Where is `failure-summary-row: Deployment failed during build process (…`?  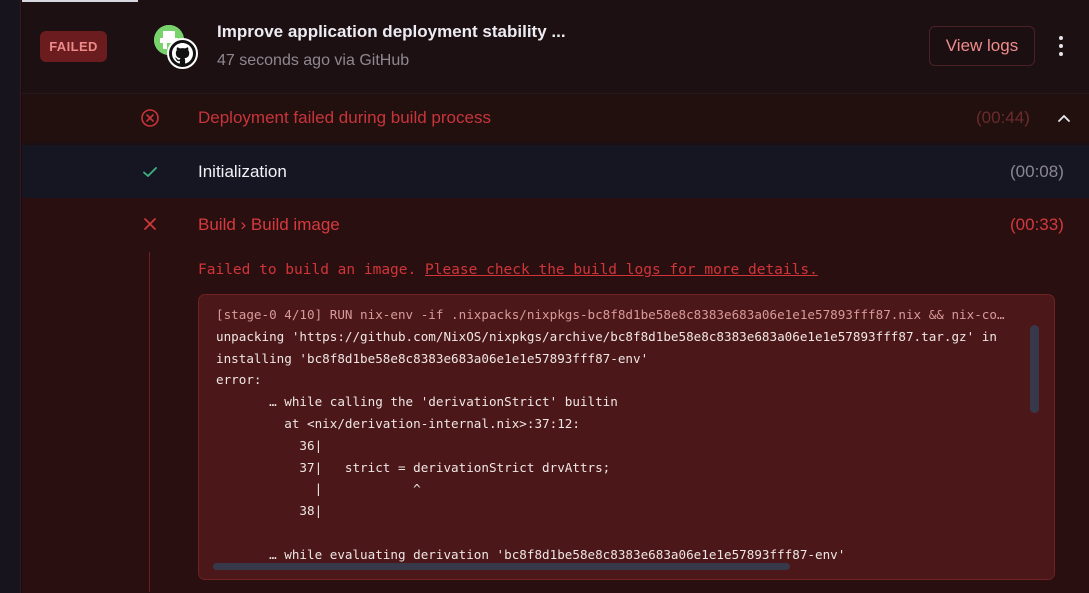 failure-summary-row: Deployment failed during build process (… is located at coordinates (555, 118).